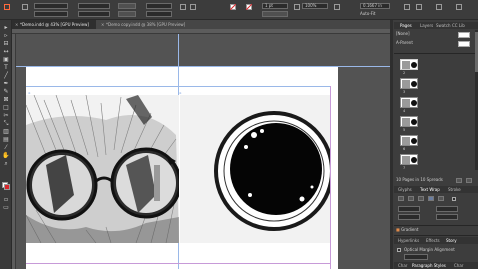 The height and width of the screenshot is (269, 478). What do you see at coordinates (399, 250) in the screenshot?
I see `optical-margin-checkbox` at bounding box center [399, 250].